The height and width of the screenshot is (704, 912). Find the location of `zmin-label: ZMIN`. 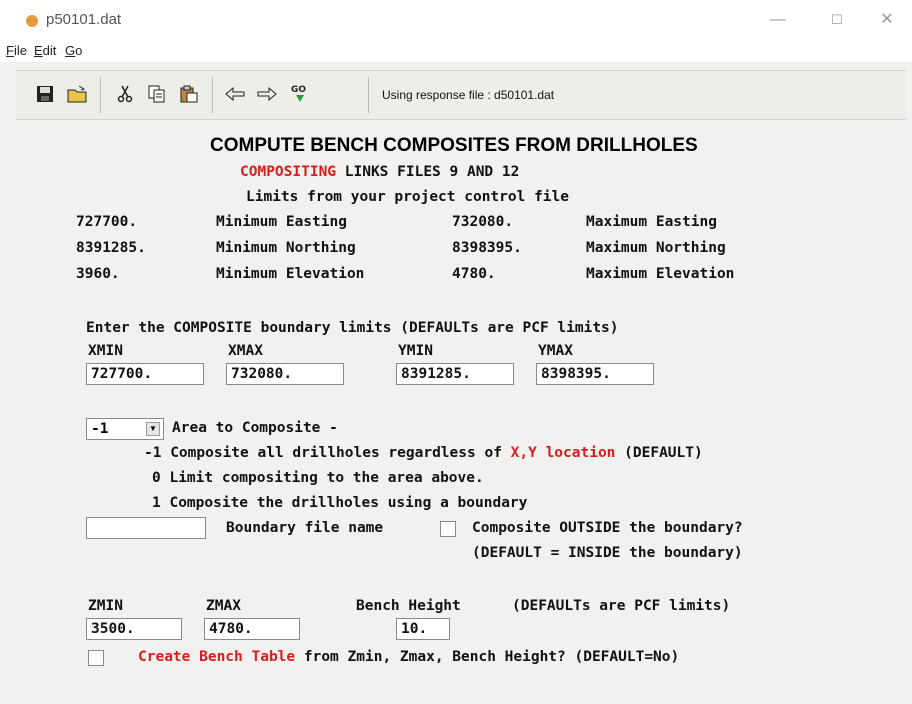

zmin-label: ZMIN is located at coordinates (105, 606).